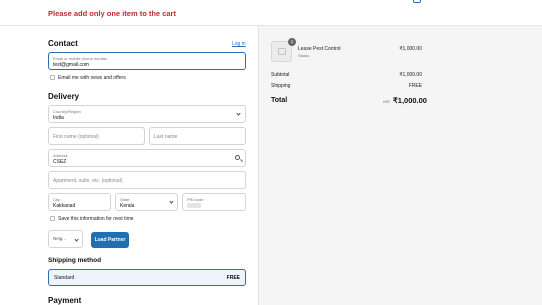 The width and height of the screenshot is (542, 305). Describe the element at coordinates (60, 155) in the screenshot. I see `address-field-label: Address` at that location.